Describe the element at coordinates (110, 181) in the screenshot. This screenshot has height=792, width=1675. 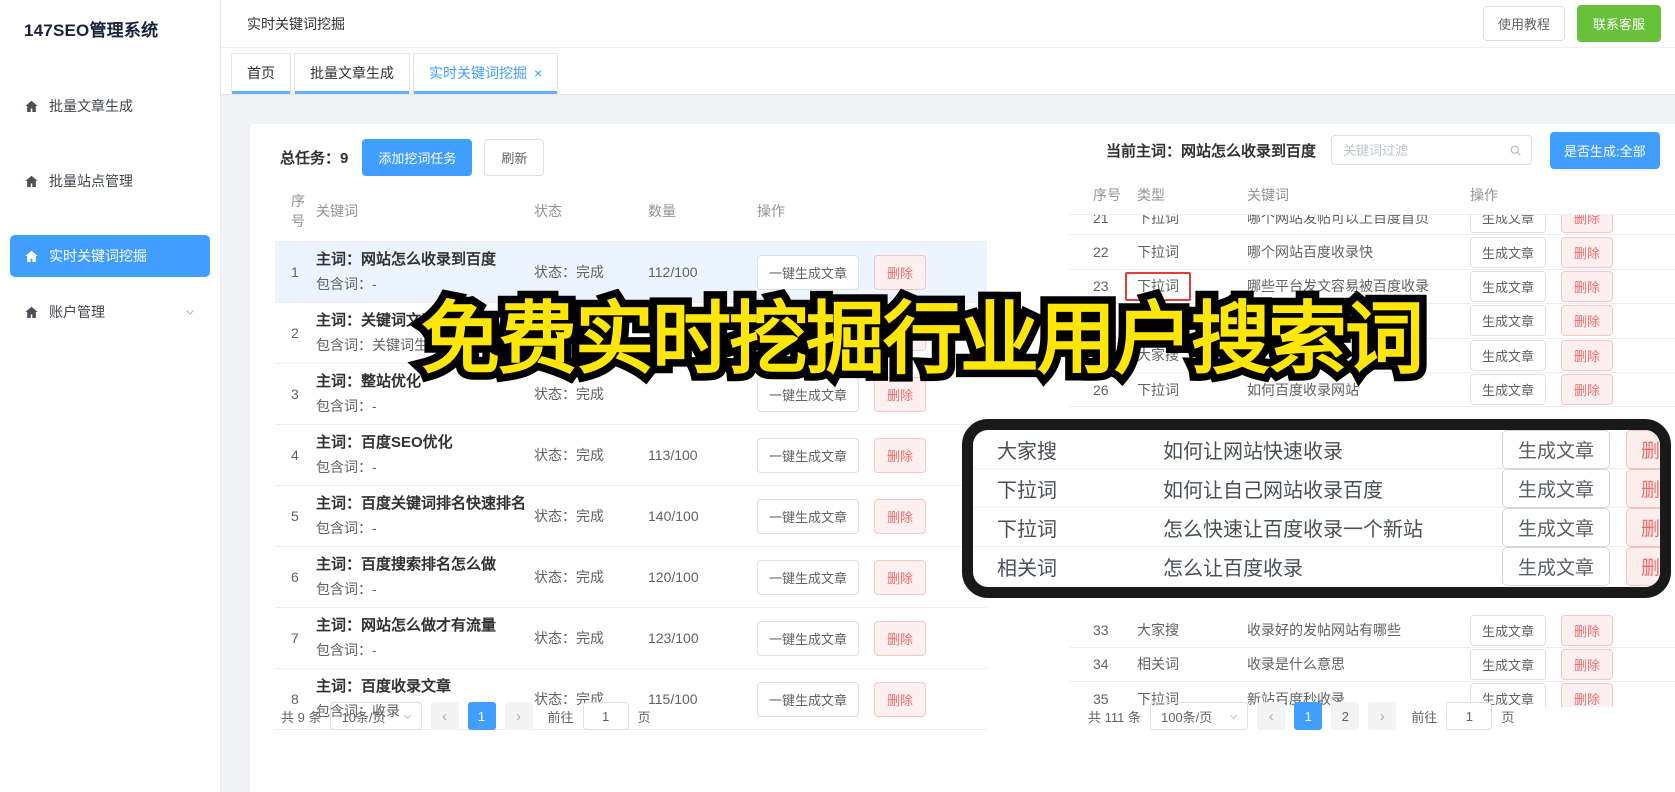
I see `sidebar-item-batch-site: 批量站点管理` at that location.